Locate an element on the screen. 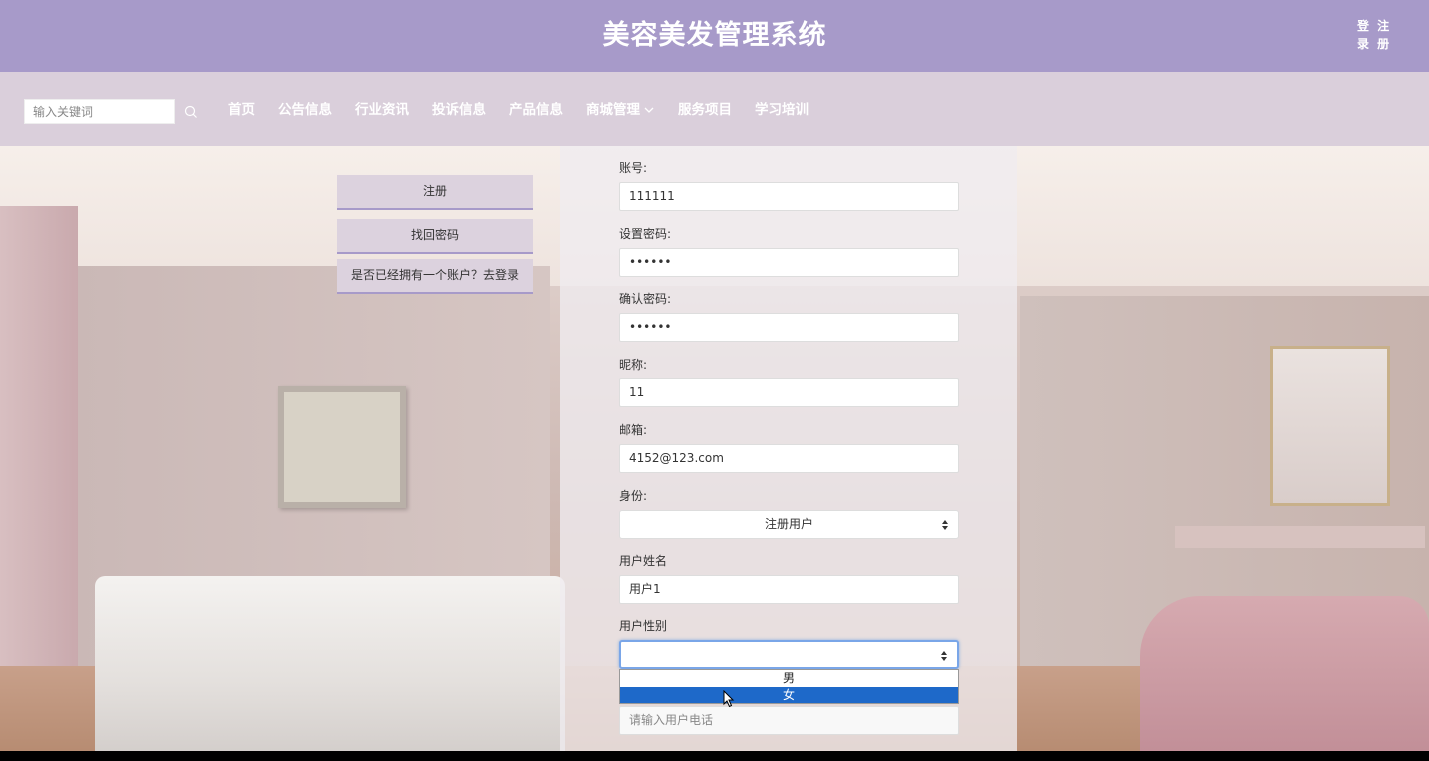 The image size is (1429, 761). scene-mirror is located at coordinates (1330, 426).